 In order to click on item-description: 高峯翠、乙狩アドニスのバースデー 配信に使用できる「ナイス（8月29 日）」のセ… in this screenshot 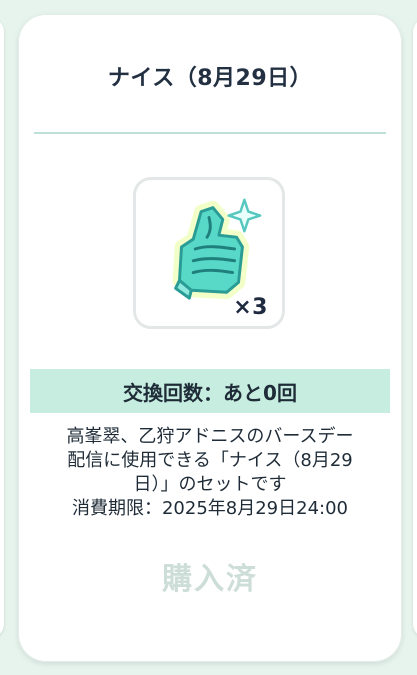, I will do `click(210, 473)`.